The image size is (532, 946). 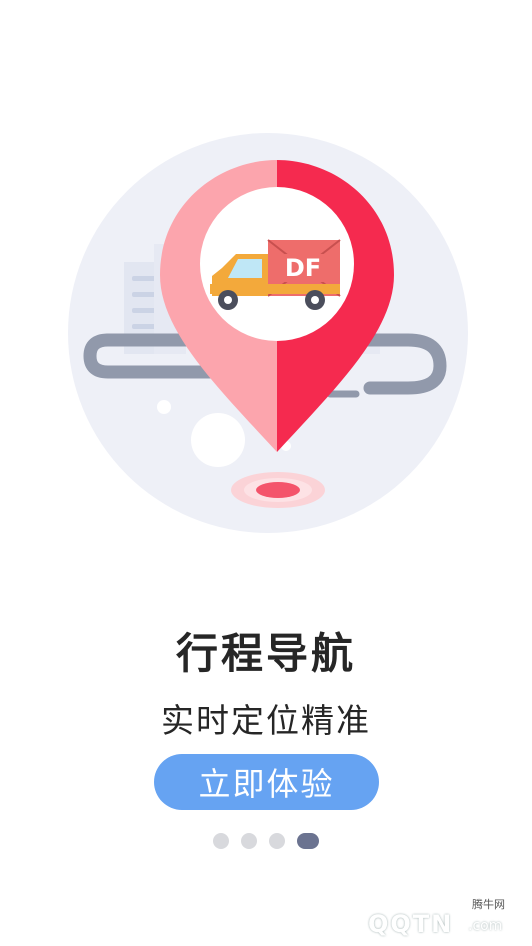 I want to click on truck-badge-text: DF, so click(x=303, y=268).